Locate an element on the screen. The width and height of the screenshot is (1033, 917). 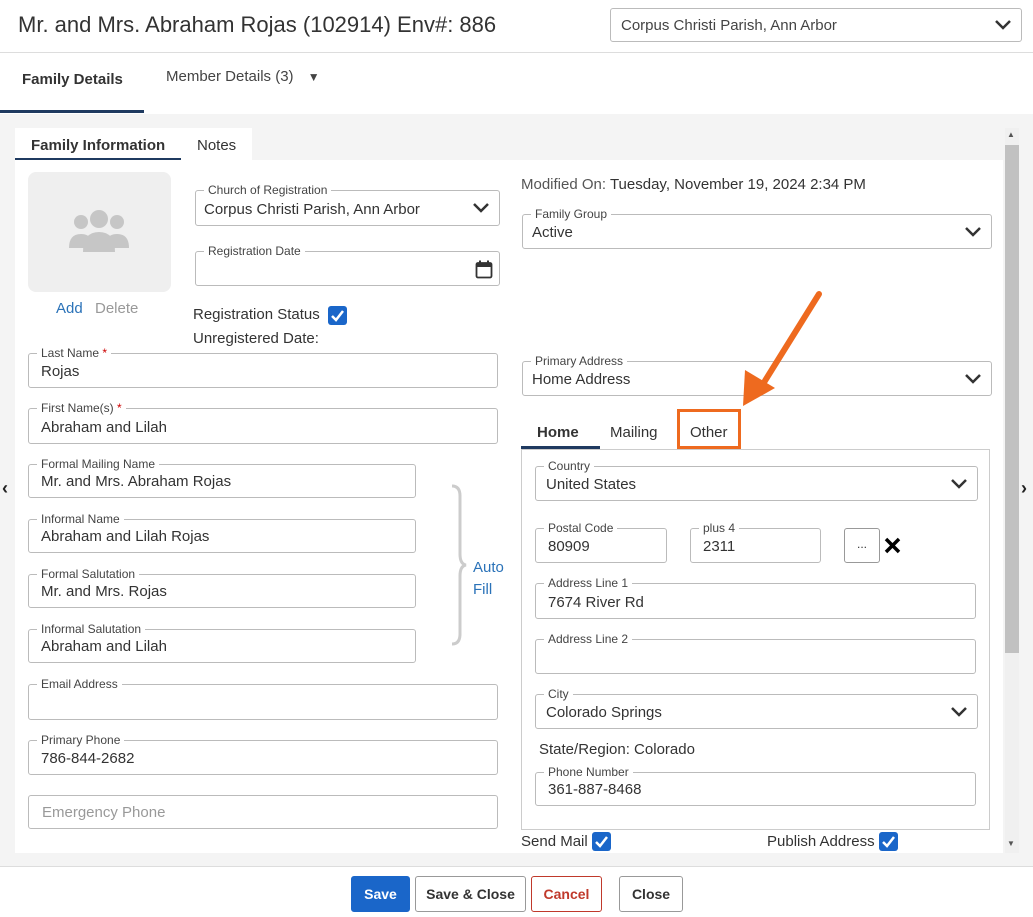
caret-down-icon: ▼ is located at coordinates (313, 77).